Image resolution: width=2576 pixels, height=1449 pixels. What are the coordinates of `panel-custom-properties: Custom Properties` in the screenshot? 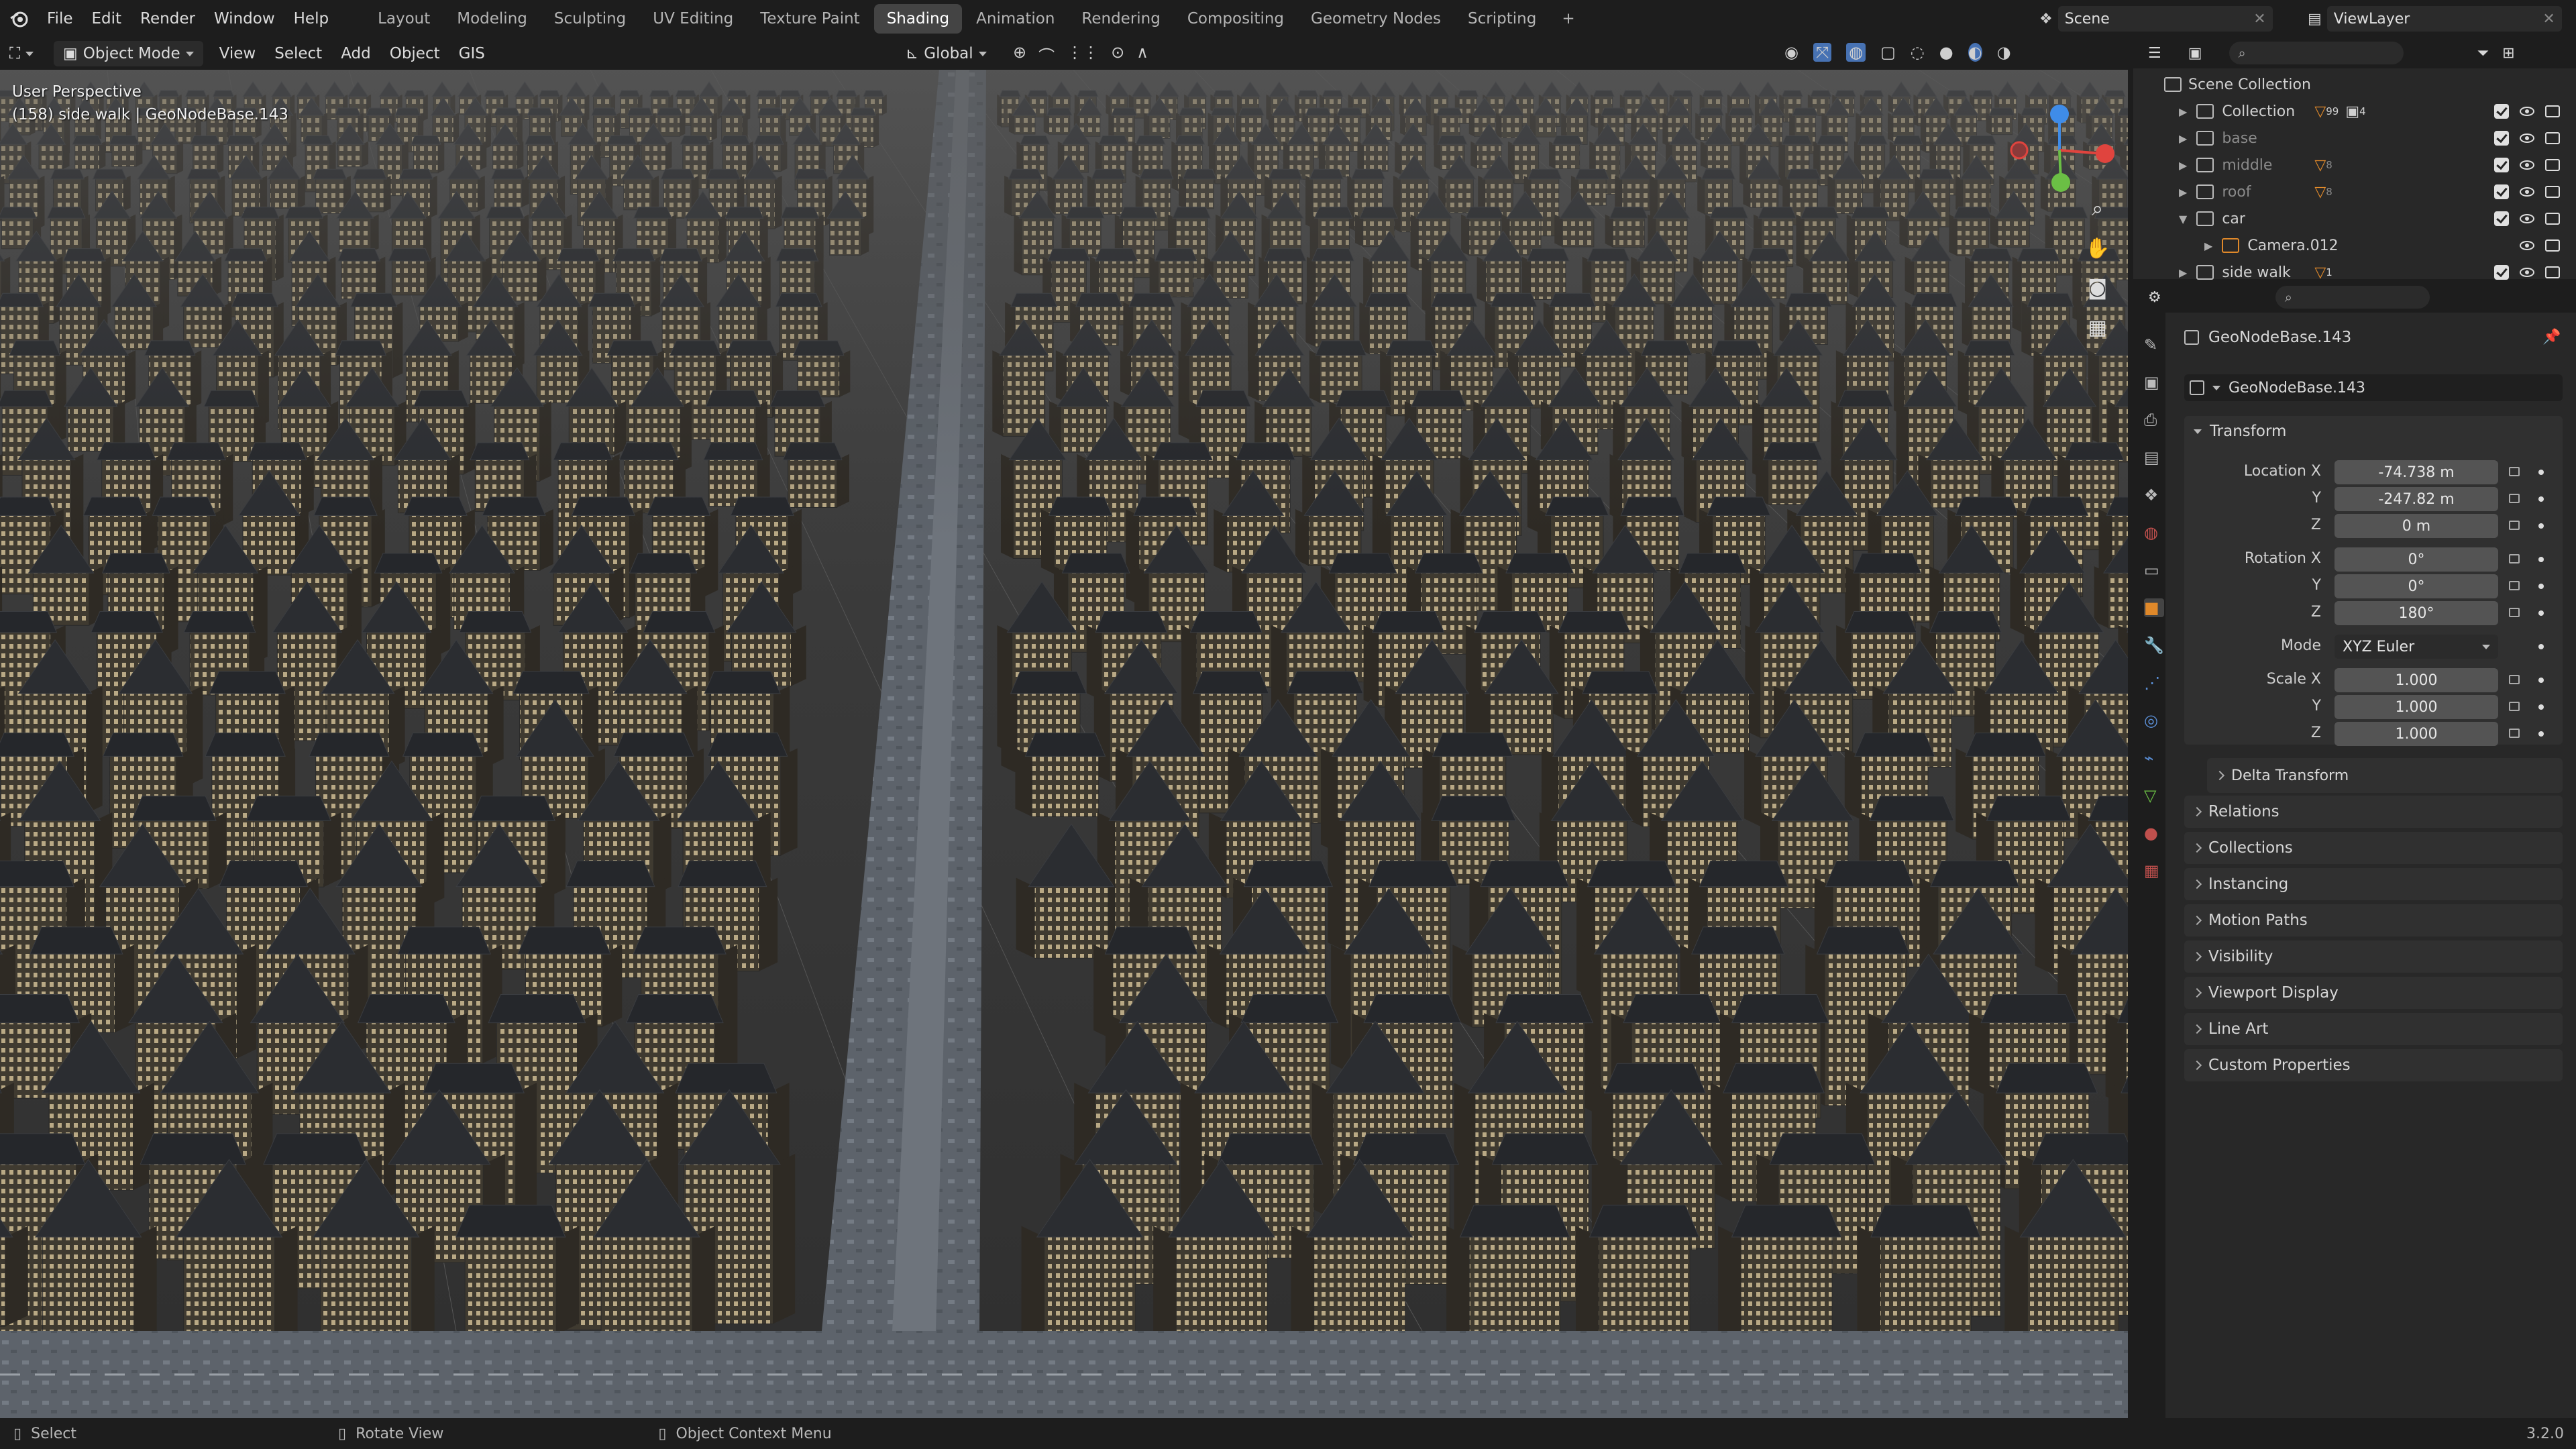 It's located at (2373, 1065).